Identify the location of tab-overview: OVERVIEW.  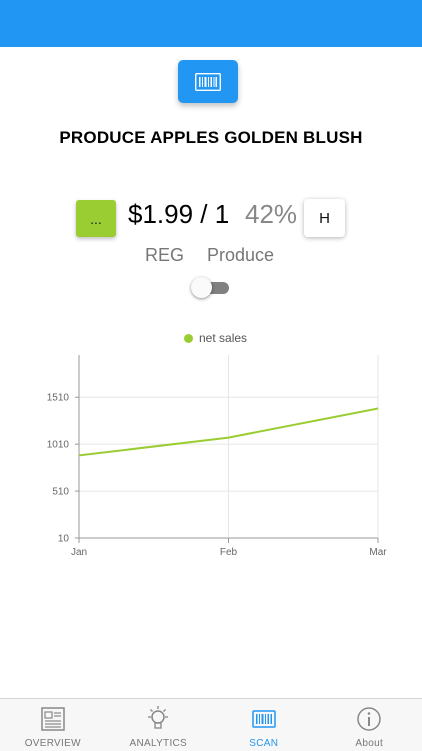
(53, 725).